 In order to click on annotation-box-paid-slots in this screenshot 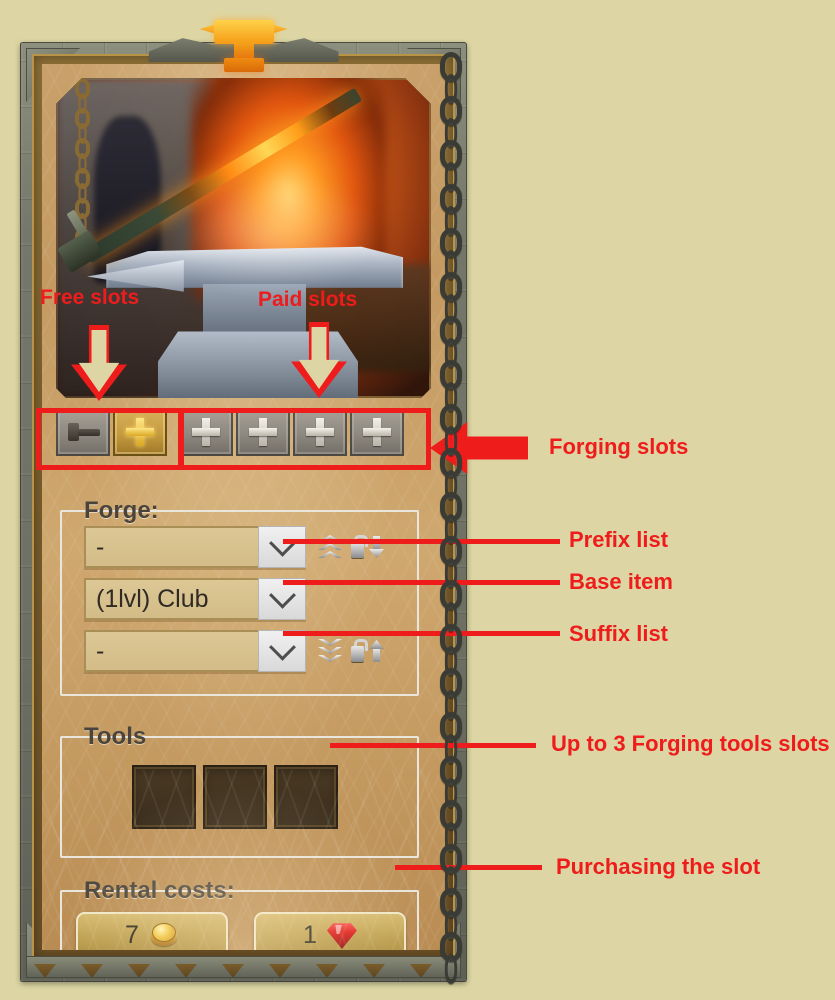, I will do `click(304, 439)`.